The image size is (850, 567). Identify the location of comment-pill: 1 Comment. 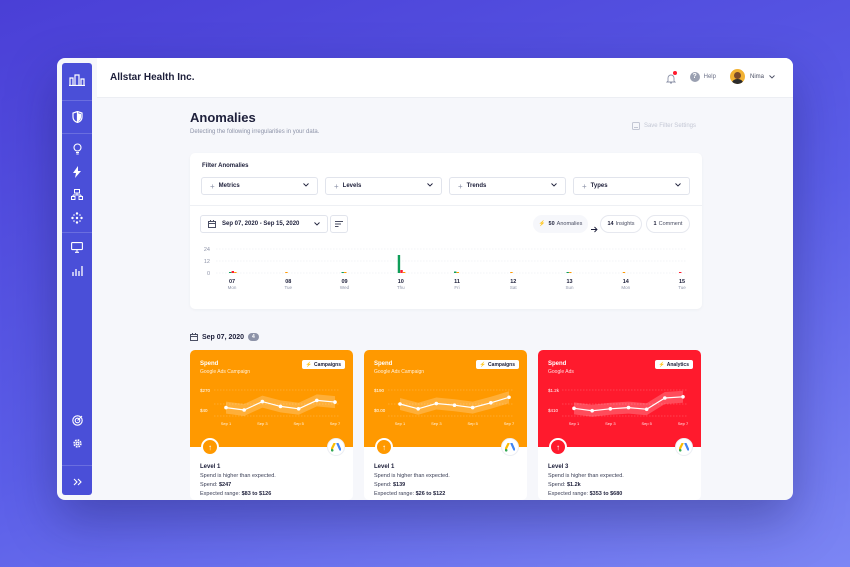
(668, 224).